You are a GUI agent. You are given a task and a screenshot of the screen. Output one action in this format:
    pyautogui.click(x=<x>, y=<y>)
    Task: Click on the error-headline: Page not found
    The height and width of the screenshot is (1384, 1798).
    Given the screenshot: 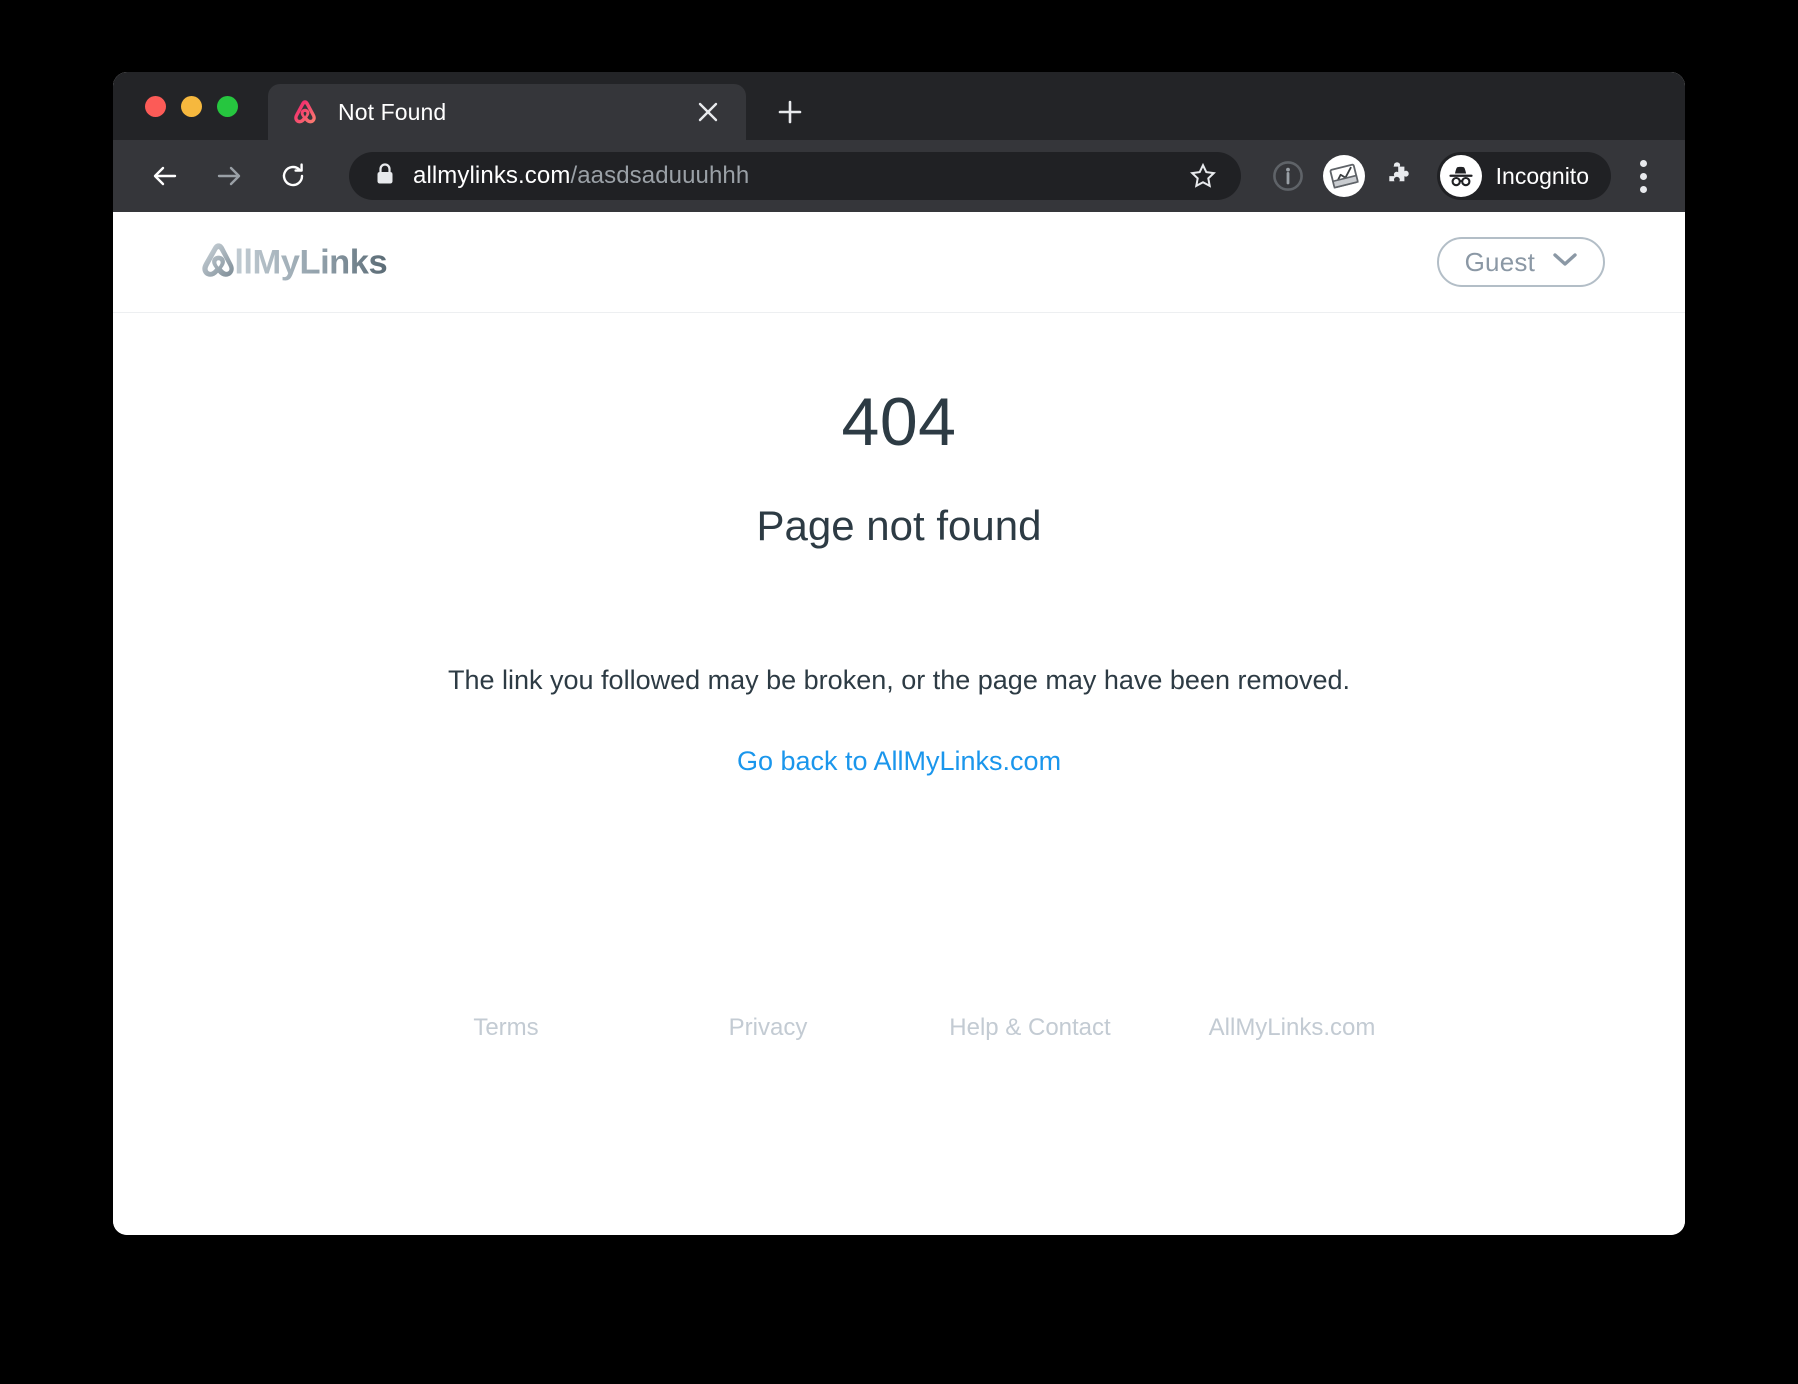 What is the action you would take?
    pyautogui.click(x=899, y=526)
    